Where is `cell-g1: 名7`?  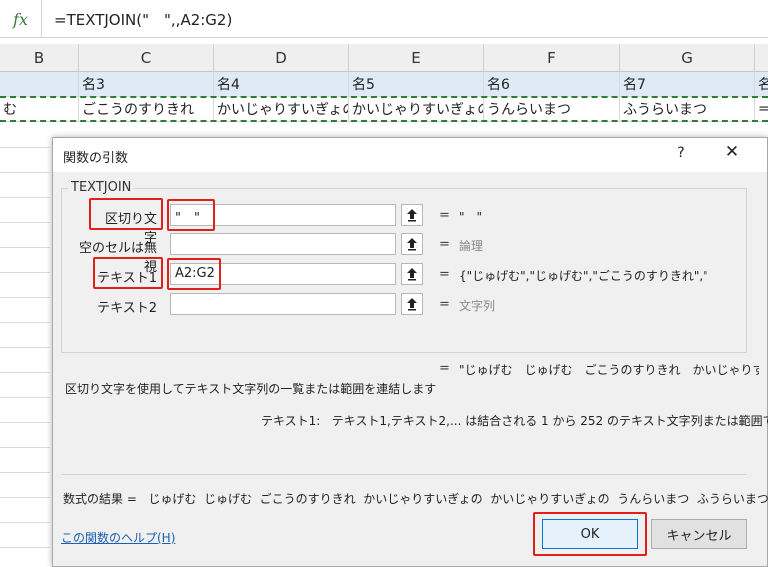 cell-g1: 名7 is located at coordinates (687, 84).